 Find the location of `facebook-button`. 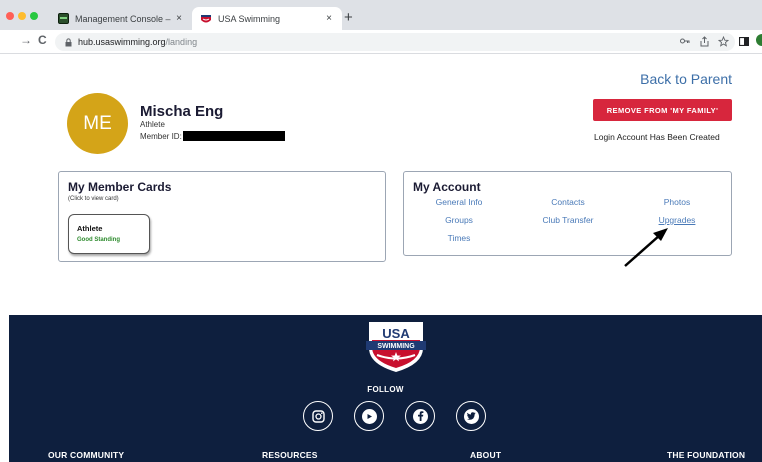

facebook-button is located at coordinates (420, 416).